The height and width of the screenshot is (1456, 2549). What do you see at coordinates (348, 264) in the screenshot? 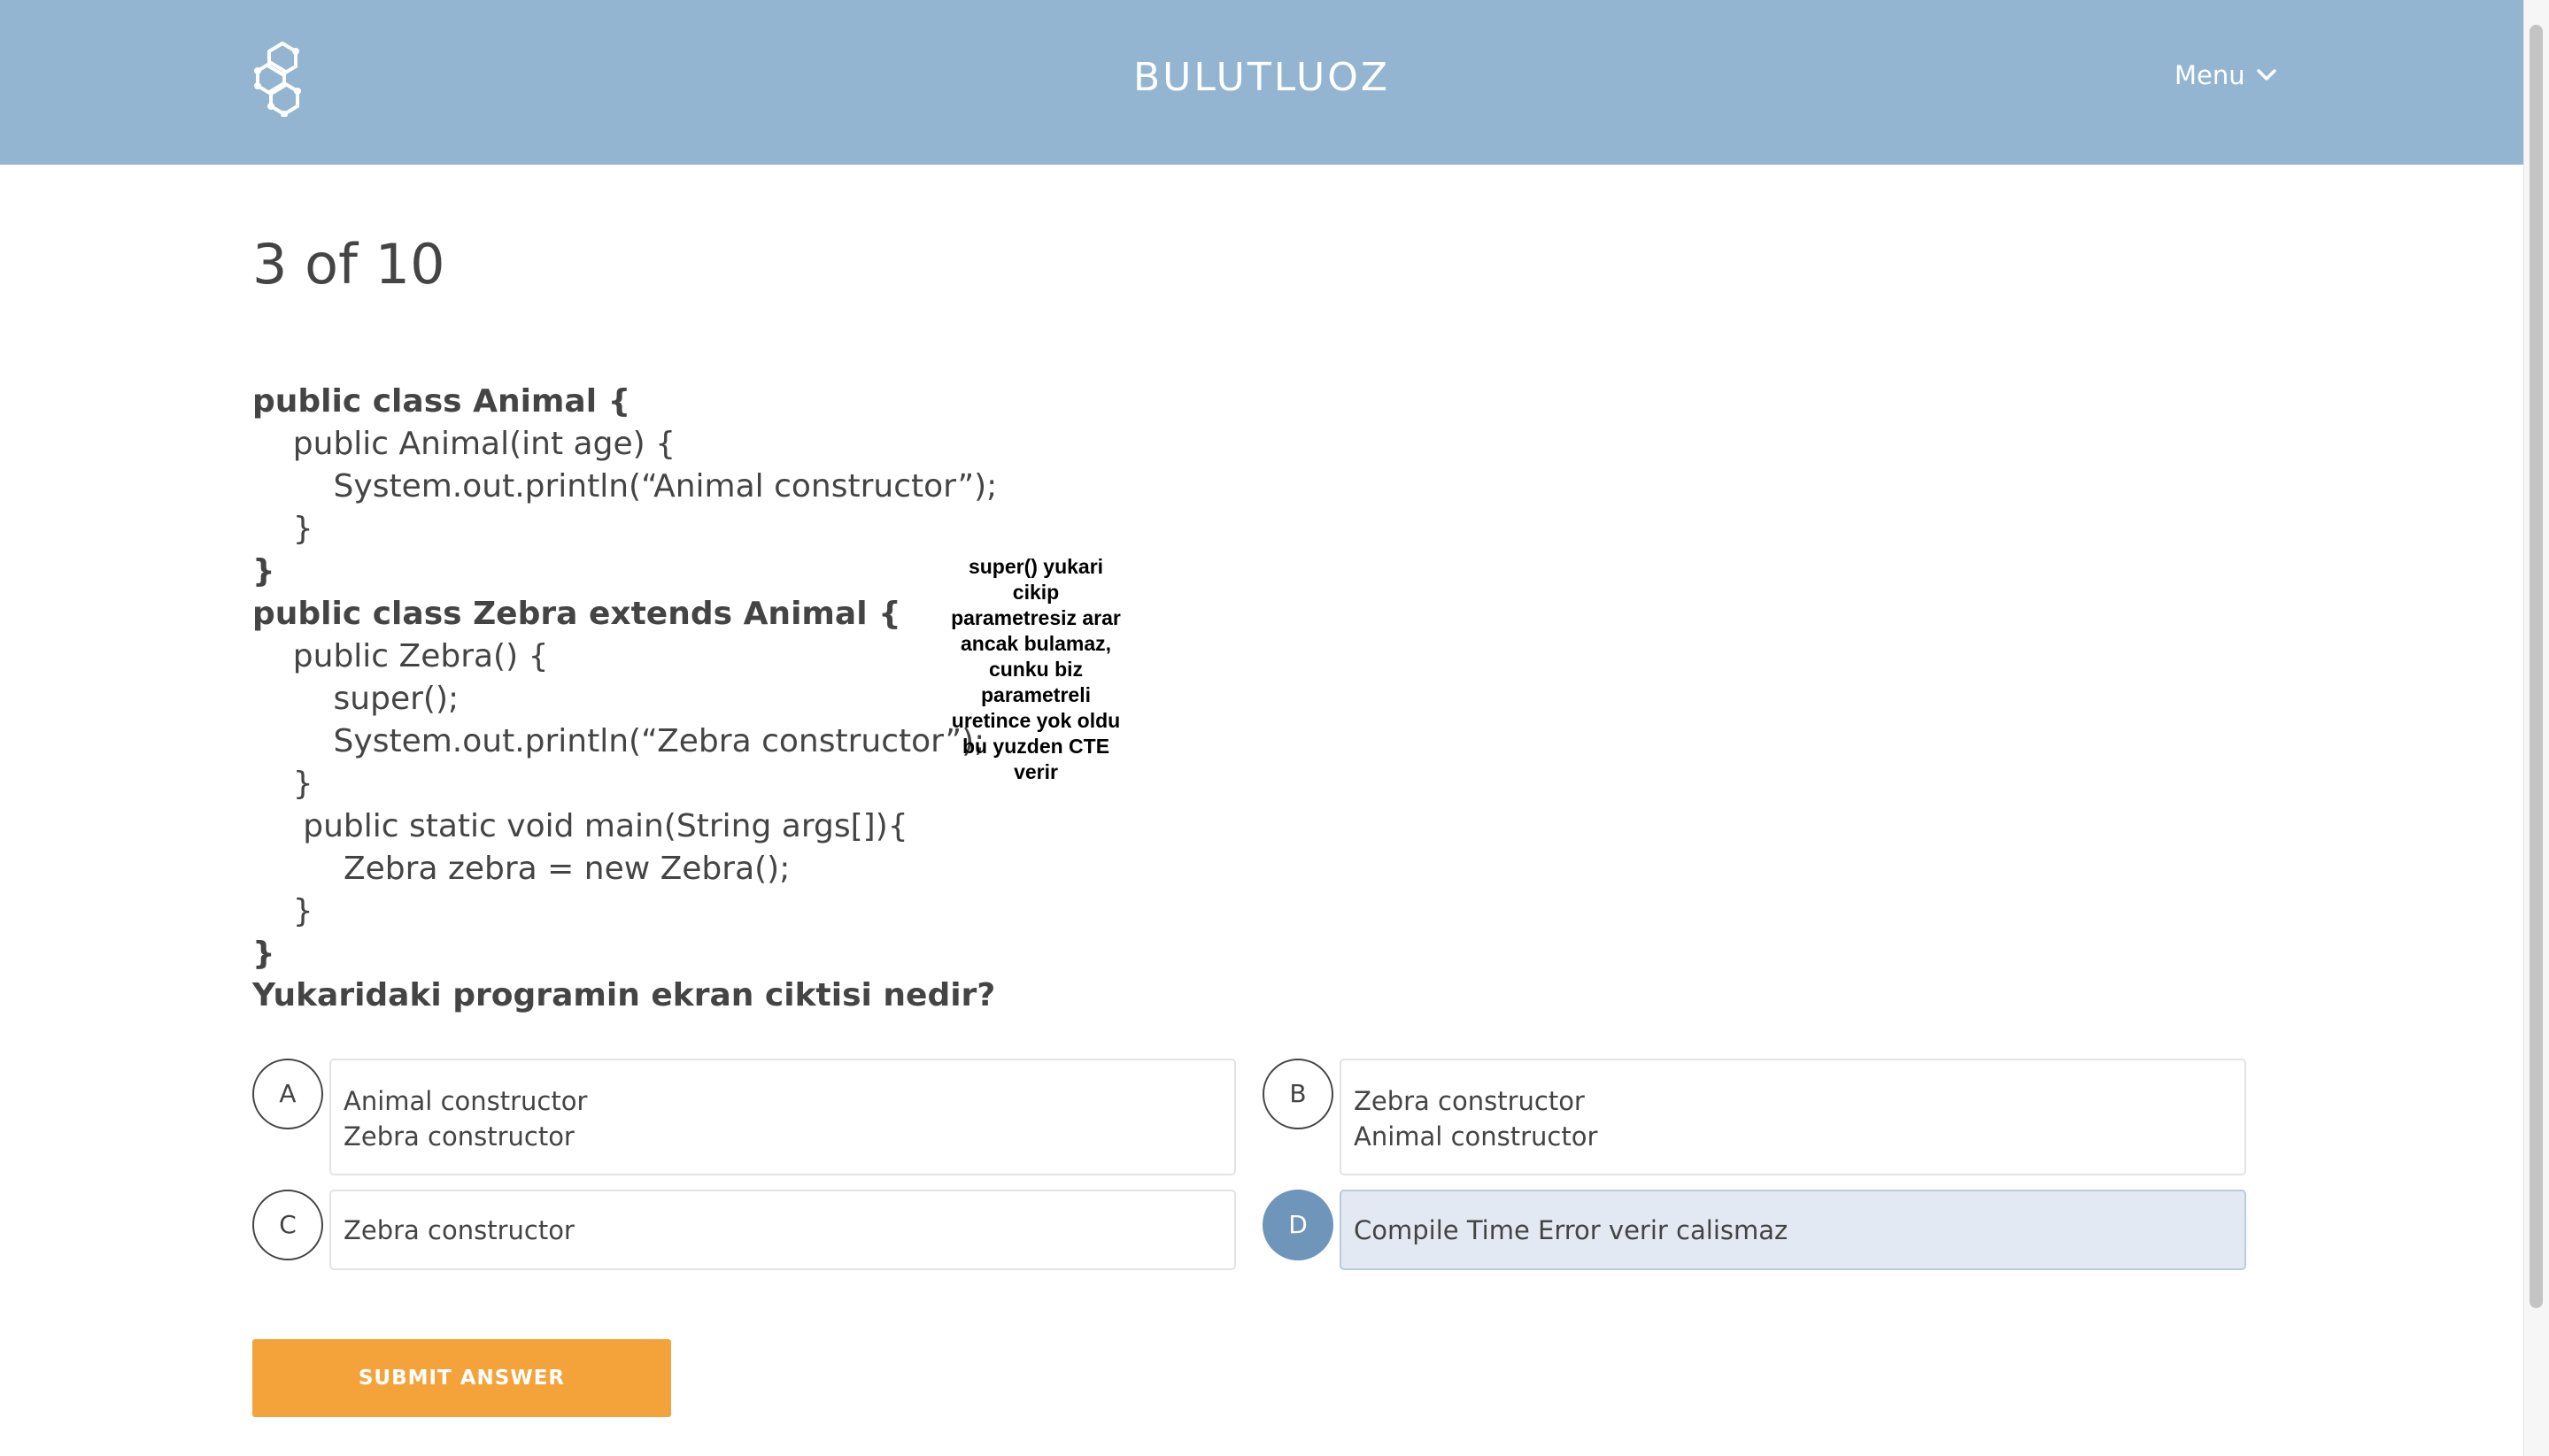
I see `question-progress: 3 of 10` at bounding box center [348, 264].